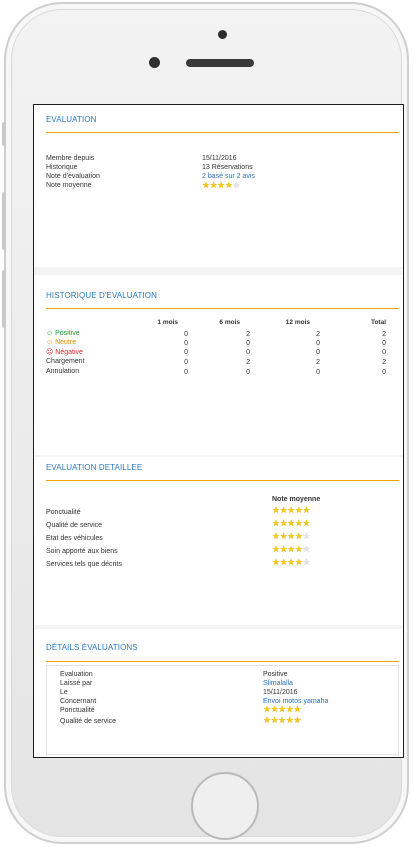 The height and width of the screenshot is (847, 413). I want to click on service-quality-label: Qualité de service, so click(74, 525).